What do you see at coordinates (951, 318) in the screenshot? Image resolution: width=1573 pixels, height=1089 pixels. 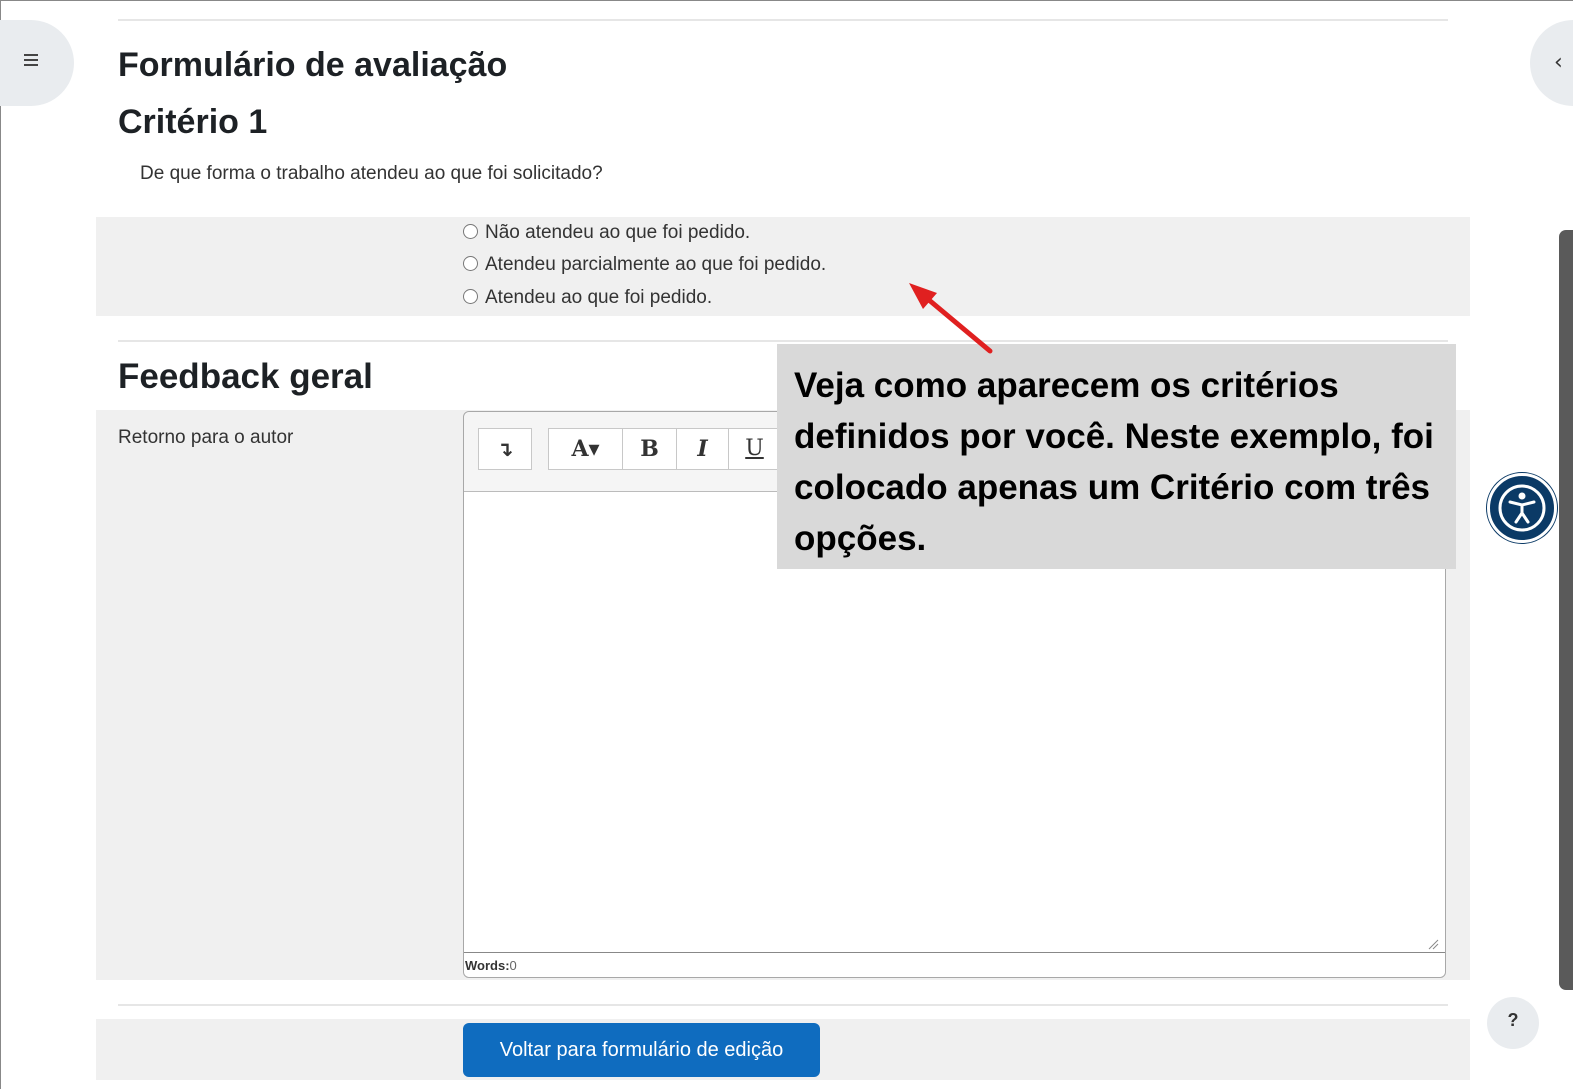 I see `annotation-arrow-icon` at bounding box center [951, 318].